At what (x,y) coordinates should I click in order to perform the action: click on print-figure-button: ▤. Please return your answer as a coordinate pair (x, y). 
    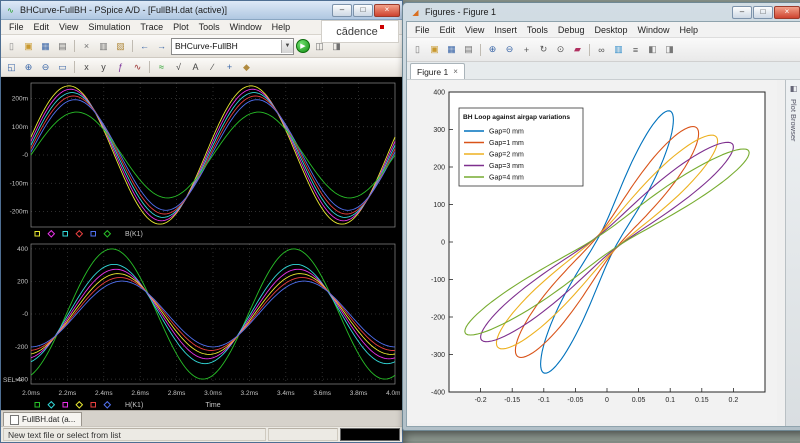
    Looking at the image, I should click on (468, 49).